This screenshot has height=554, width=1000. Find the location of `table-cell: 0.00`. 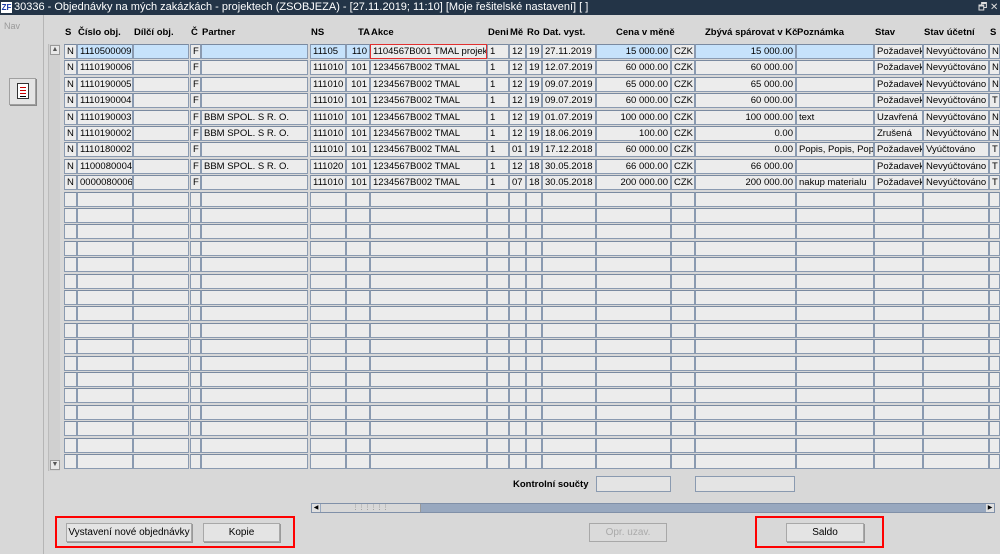

table-cell: 0.00 is located at coordinates (745, 133).